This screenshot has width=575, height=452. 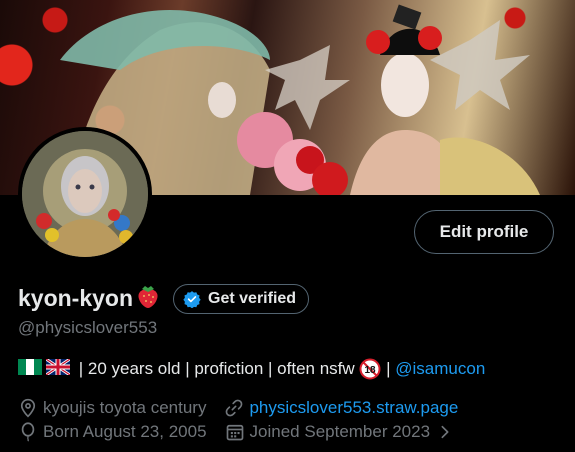 What do you see at coordinates (76, 298) in the screenshot?
I see `display-name: kyon-kyon` at bounding box center [76, 298].